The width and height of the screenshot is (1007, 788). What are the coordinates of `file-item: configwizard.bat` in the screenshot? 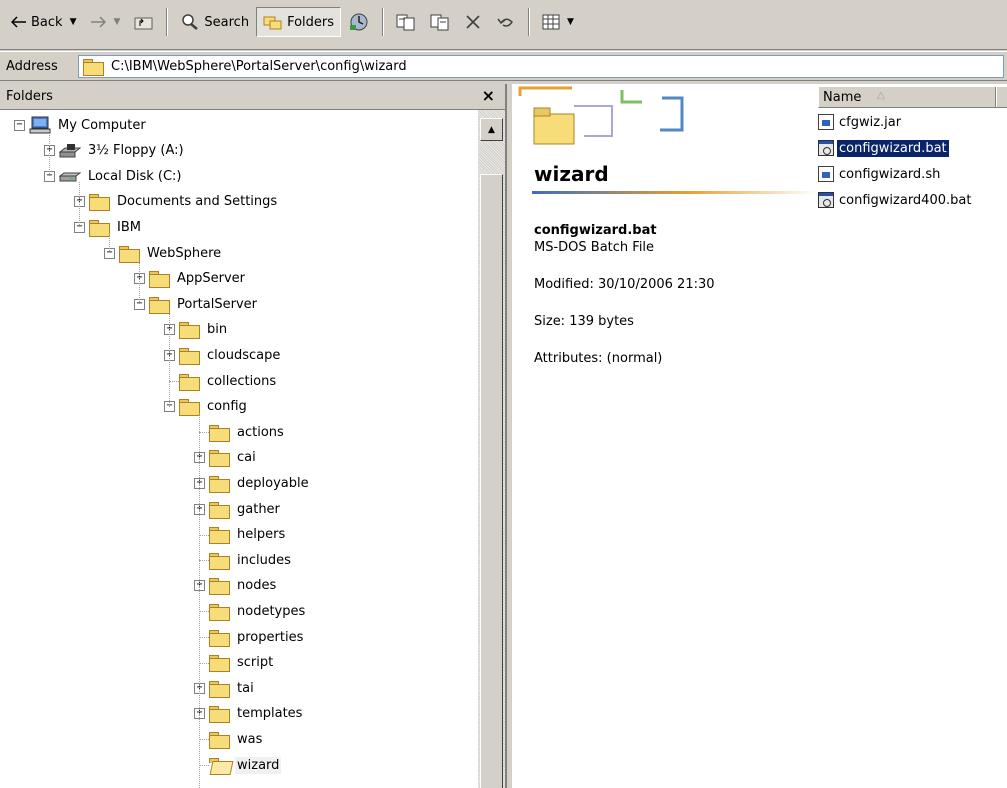 It's located at (883, 148).